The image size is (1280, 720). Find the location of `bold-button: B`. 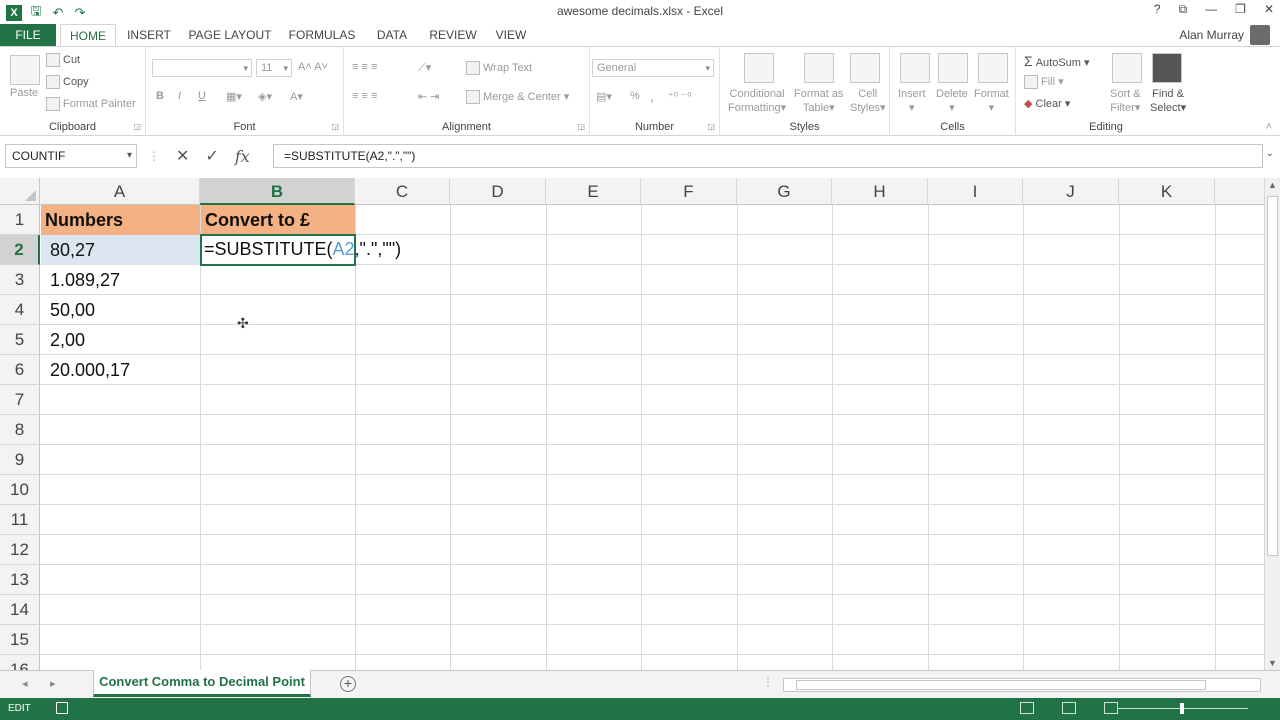

bold-button: B is located at coordinates (160, 96).